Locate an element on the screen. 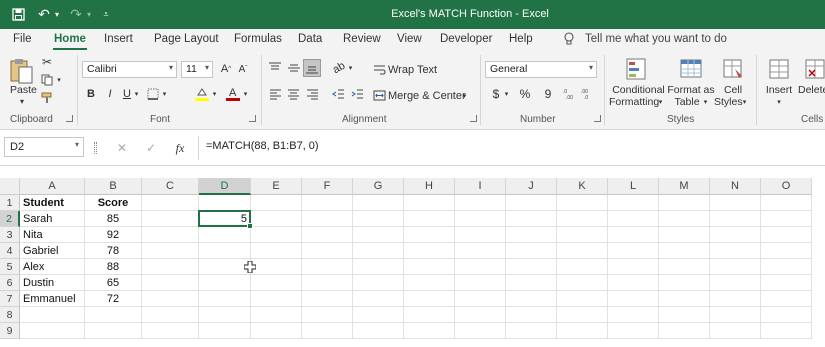  name-box: D2 ▾ is located at coordinates (44, 147).